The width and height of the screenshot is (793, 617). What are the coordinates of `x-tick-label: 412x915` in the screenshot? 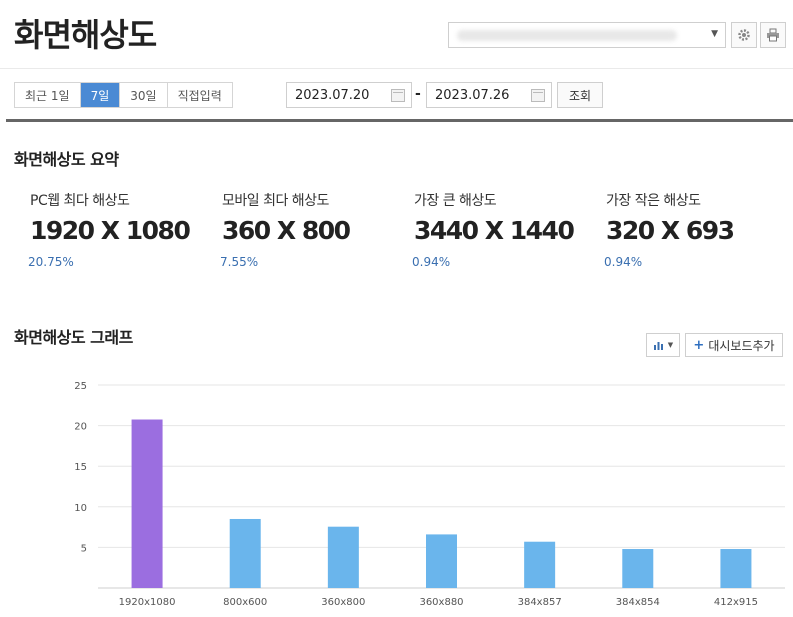 It's located at (736, 602).